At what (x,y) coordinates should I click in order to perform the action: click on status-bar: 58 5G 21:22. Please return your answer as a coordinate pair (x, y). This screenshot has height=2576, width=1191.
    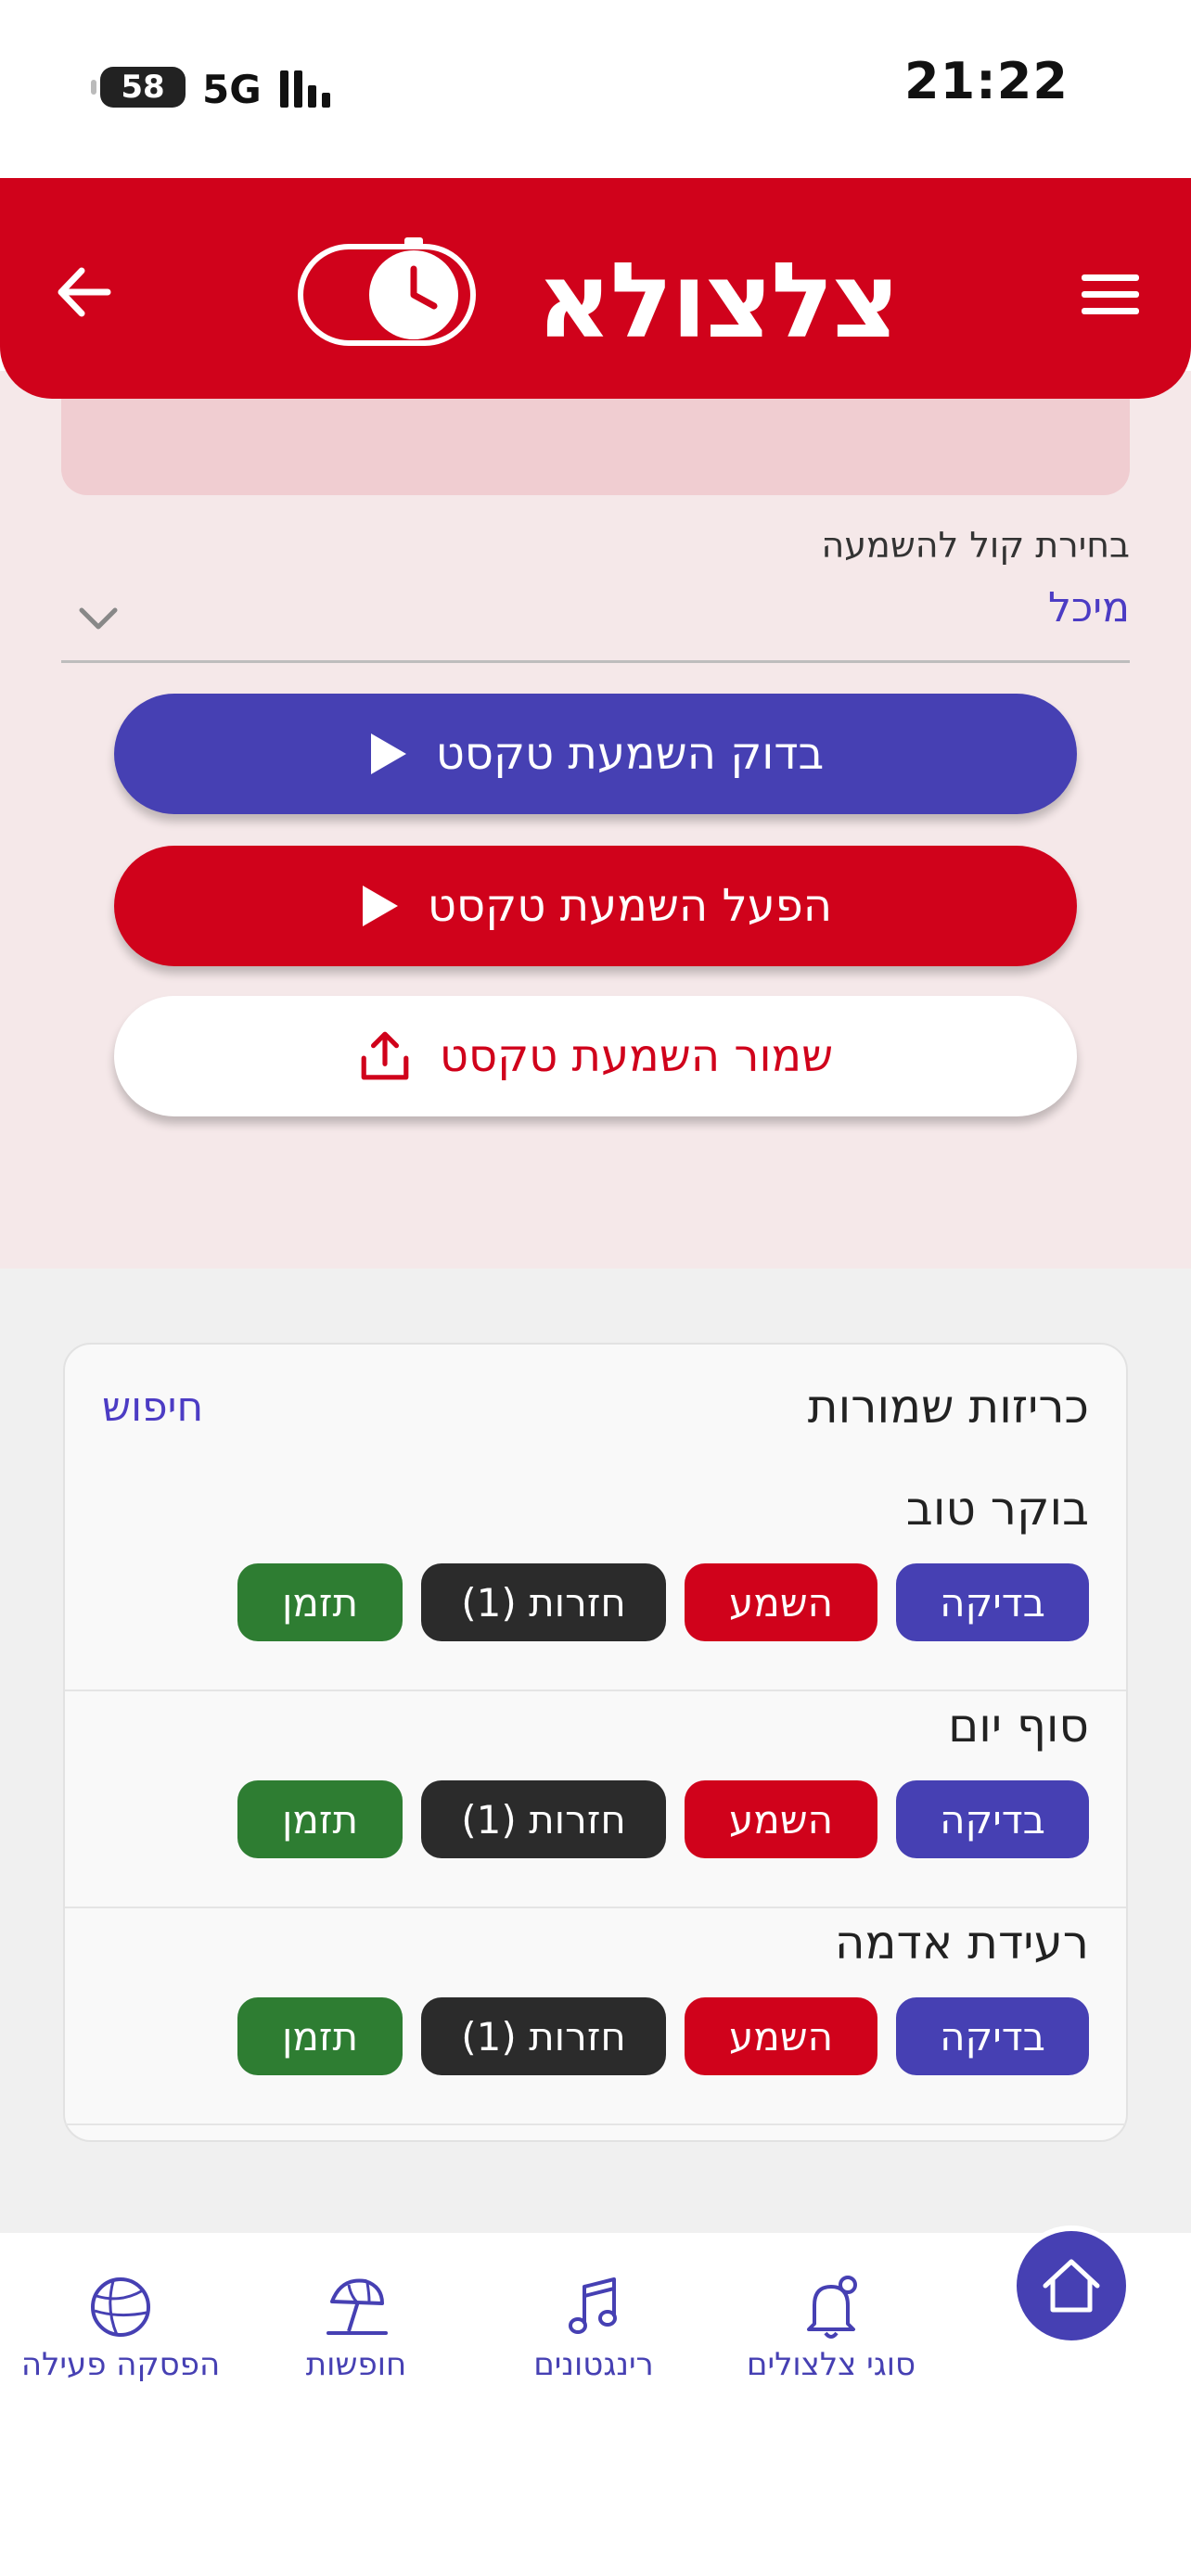
    Looking at the image, I should click on (595, 89).